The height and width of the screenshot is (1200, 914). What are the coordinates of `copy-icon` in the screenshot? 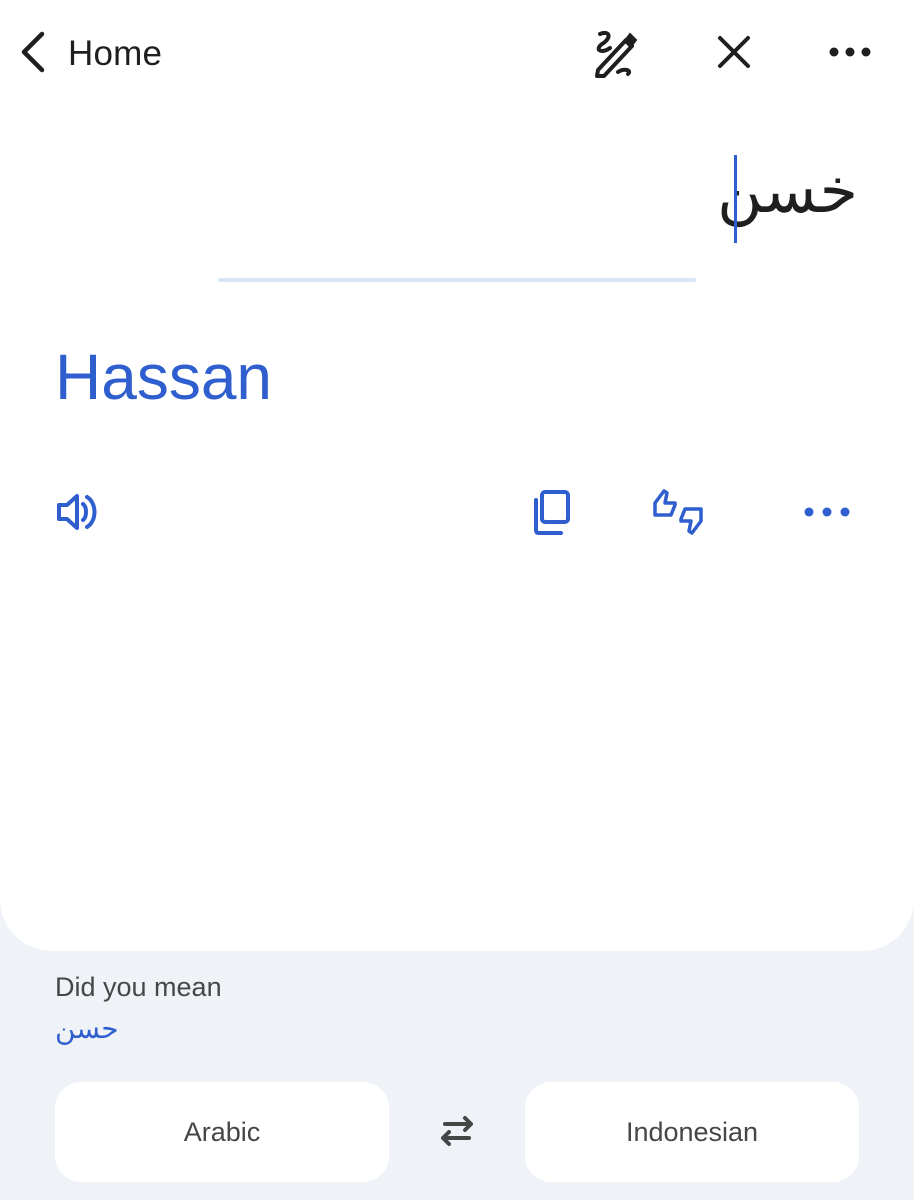 It's located at (552, 514).